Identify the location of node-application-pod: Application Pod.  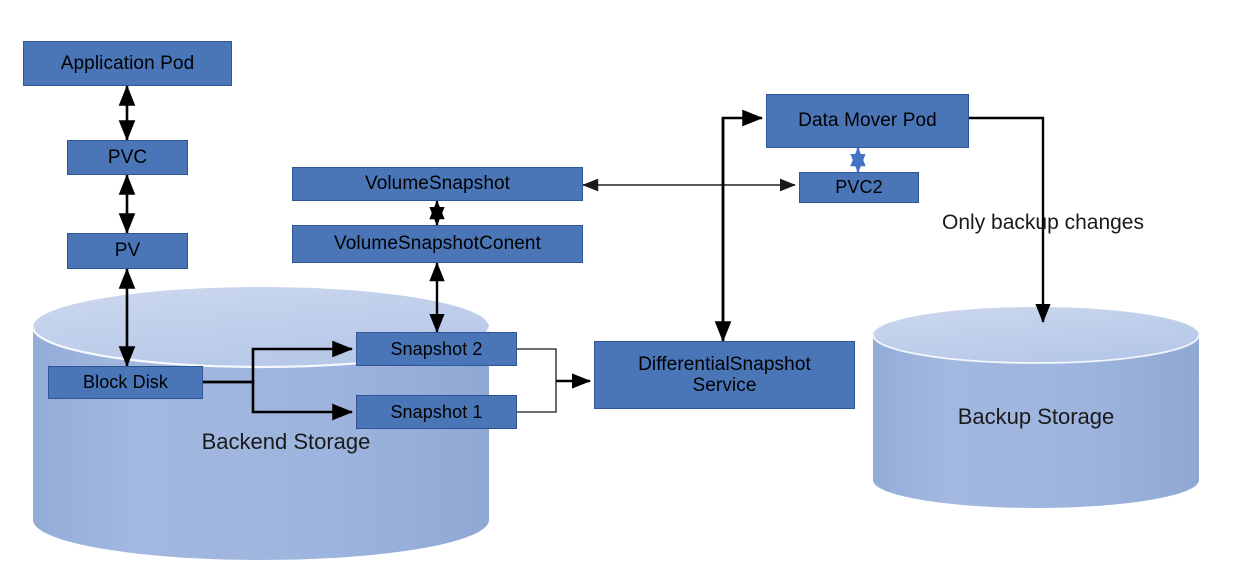
(127, 63).